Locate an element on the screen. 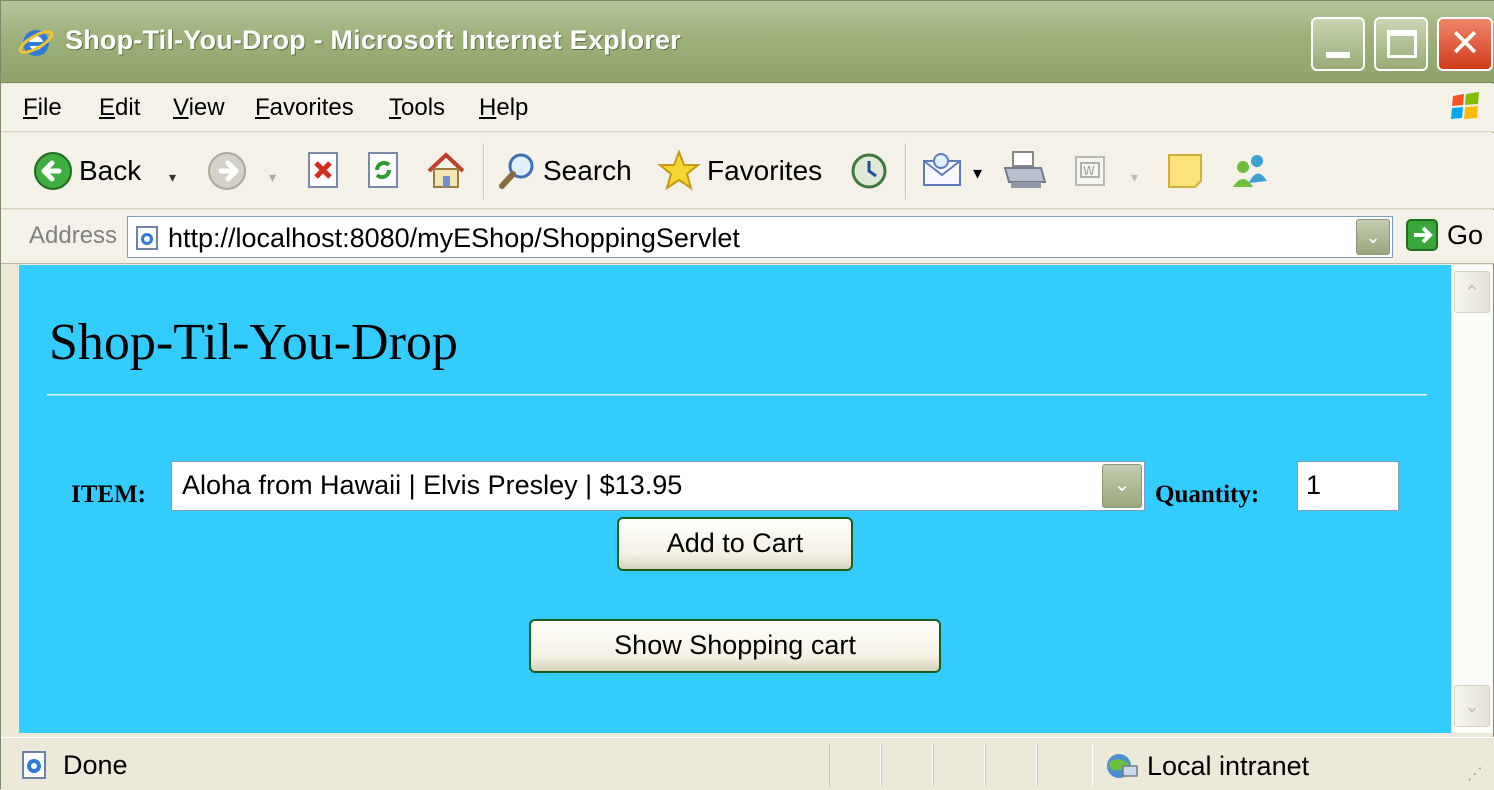 The height and width of the screenshot is (790, 1494). minimize-button is located at coordinates (1338, 44).